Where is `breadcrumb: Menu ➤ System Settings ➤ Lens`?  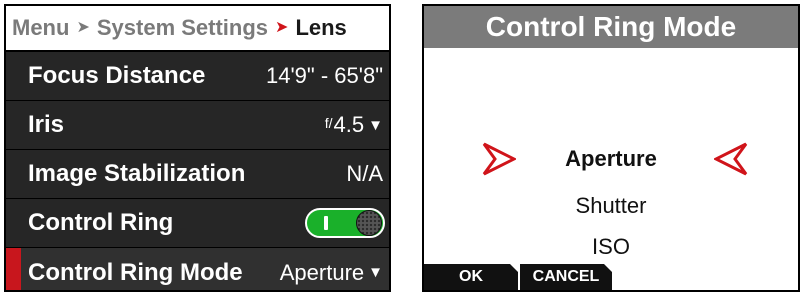 breadcrumb: Menu ➤ System Settings ➤ Lens is located at coordinates (197, 29).